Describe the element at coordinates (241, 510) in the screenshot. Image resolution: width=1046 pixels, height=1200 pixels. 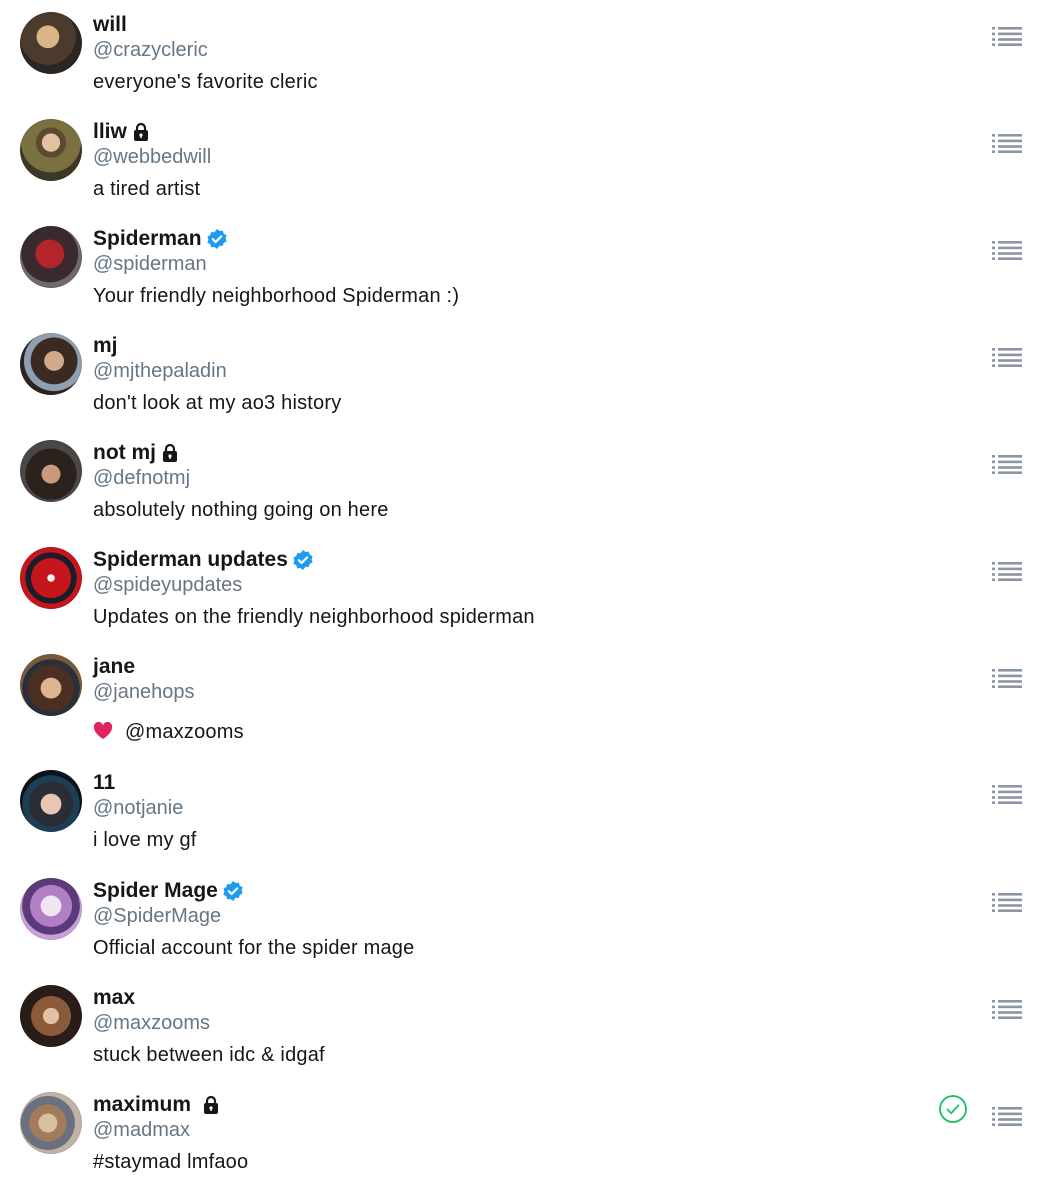
I see `bio-text: absolutely nothing going on here` at that location.